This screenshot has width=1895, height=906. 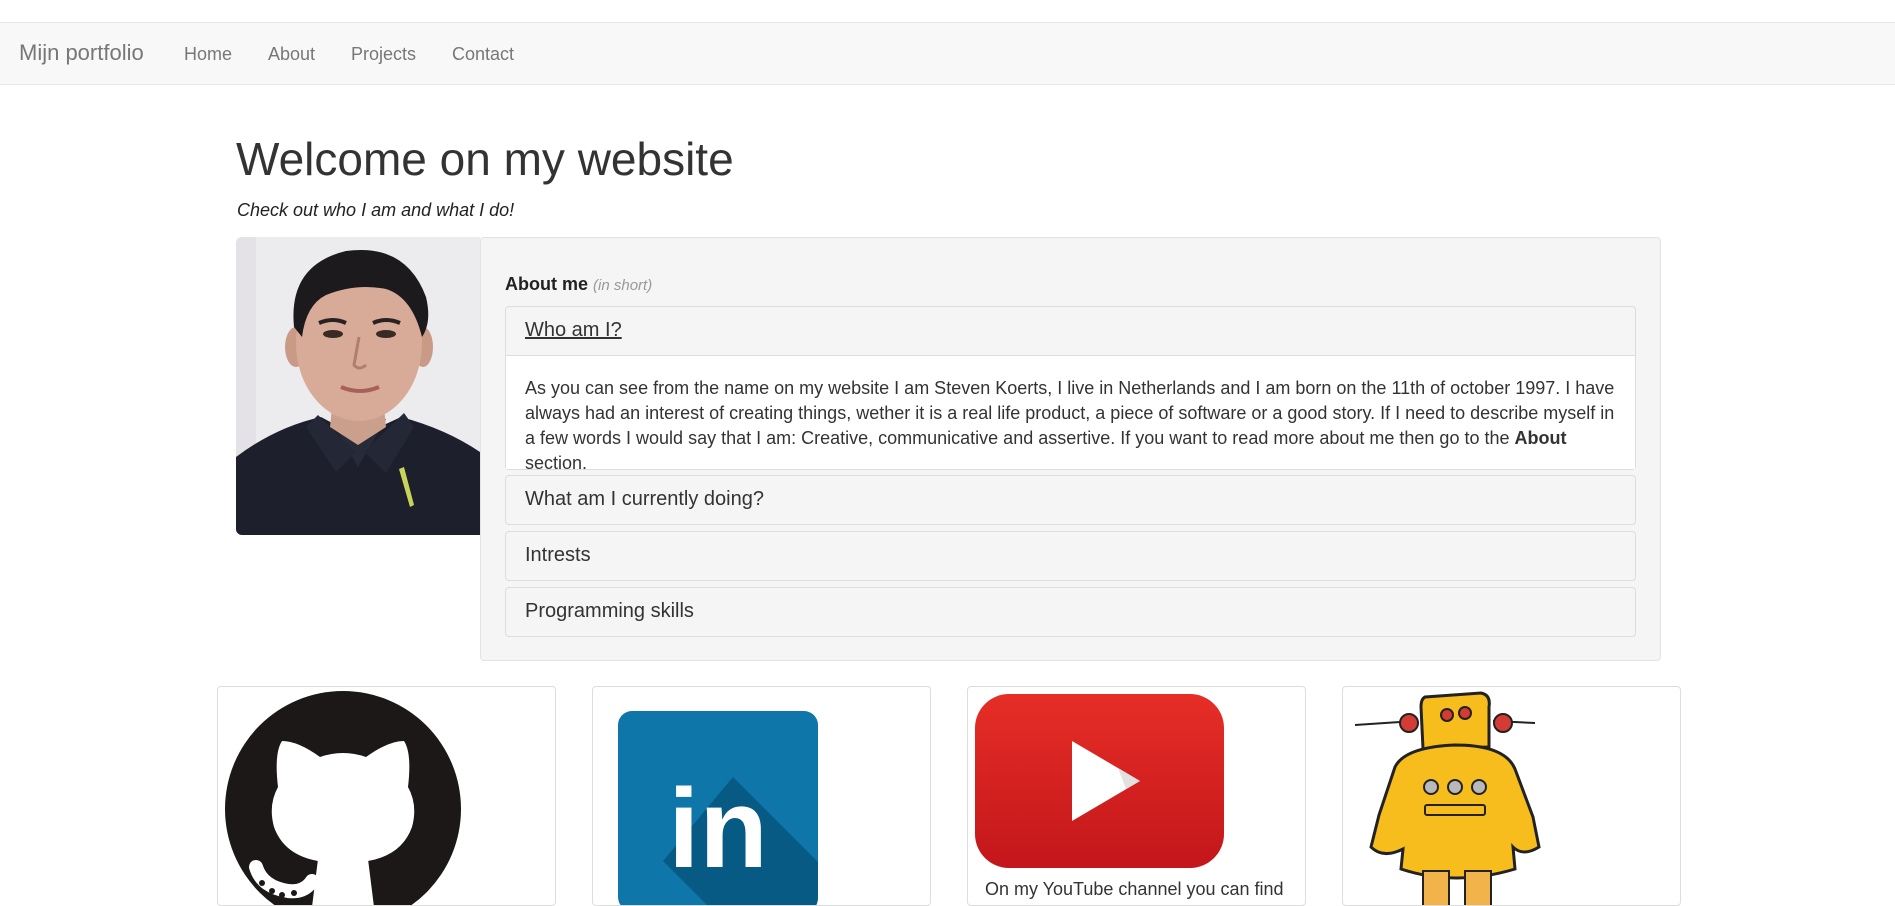 I want to click on robot-icon, so click(x=1447, y=798).